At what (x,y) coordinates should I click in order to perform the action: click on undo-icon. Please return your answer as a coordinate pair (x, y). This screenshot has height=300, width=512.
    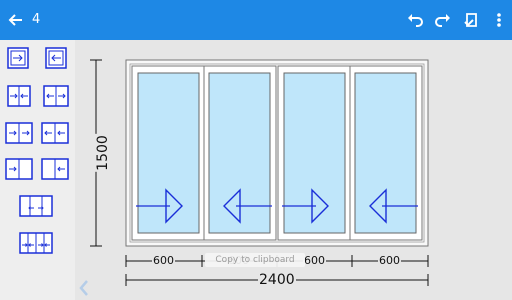
    Looking at the image, I should click on (415, 20).